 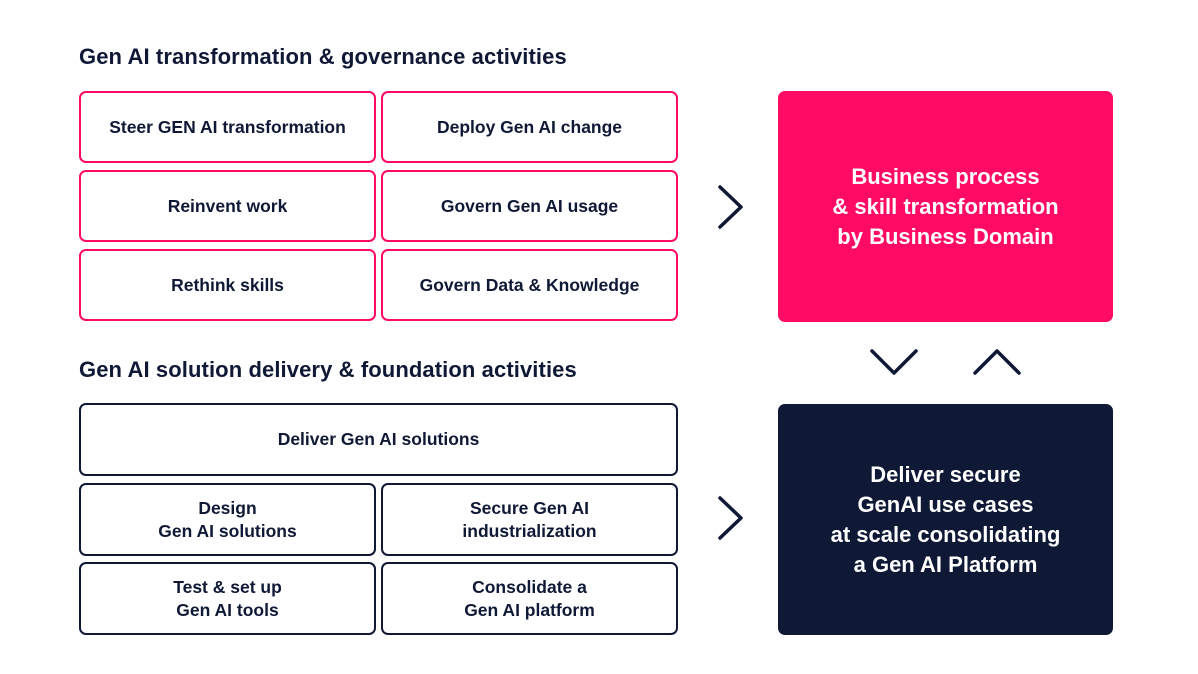 I want to click on chevron-down-icon, so click(x=894, y=362).